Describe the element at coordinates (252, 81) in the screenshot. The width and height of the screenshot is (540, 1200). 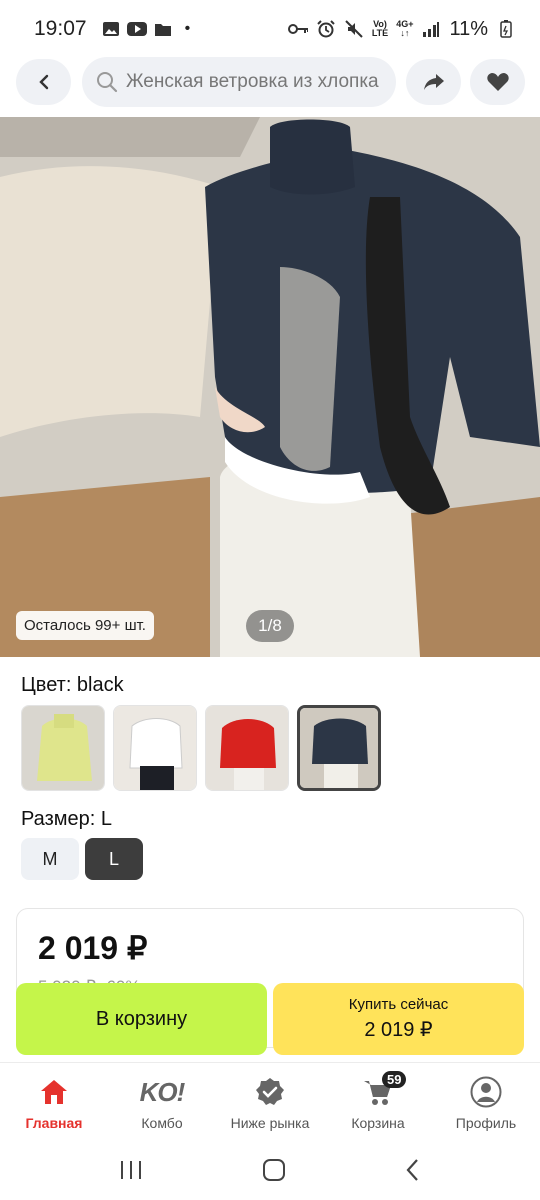
I see `search-query: Женская ветровка из хлопка` at that location.